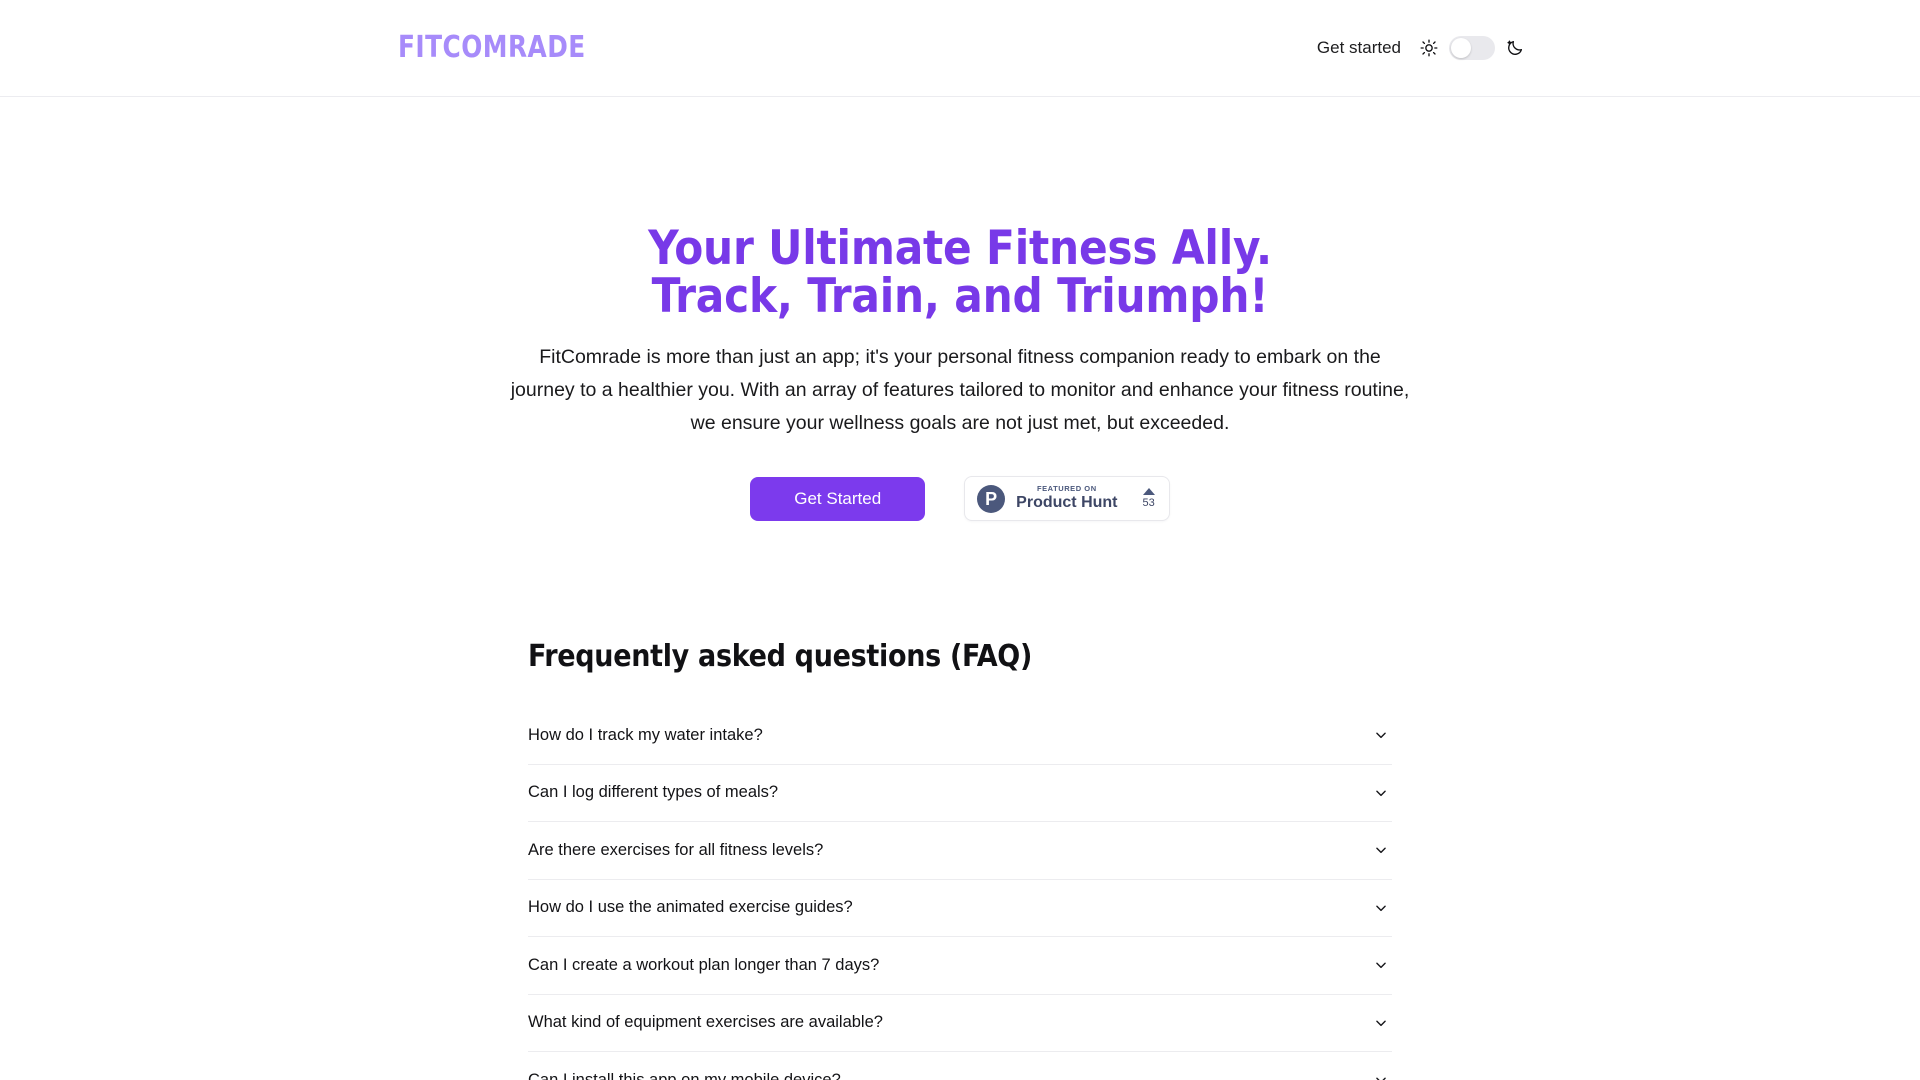 Image resolution: width=1920 pixels, height=1080 pixels. Describe the element at coordinates (645, 734) in the screenshot. I see `faq-question: How do I track my water intake?` at that location.